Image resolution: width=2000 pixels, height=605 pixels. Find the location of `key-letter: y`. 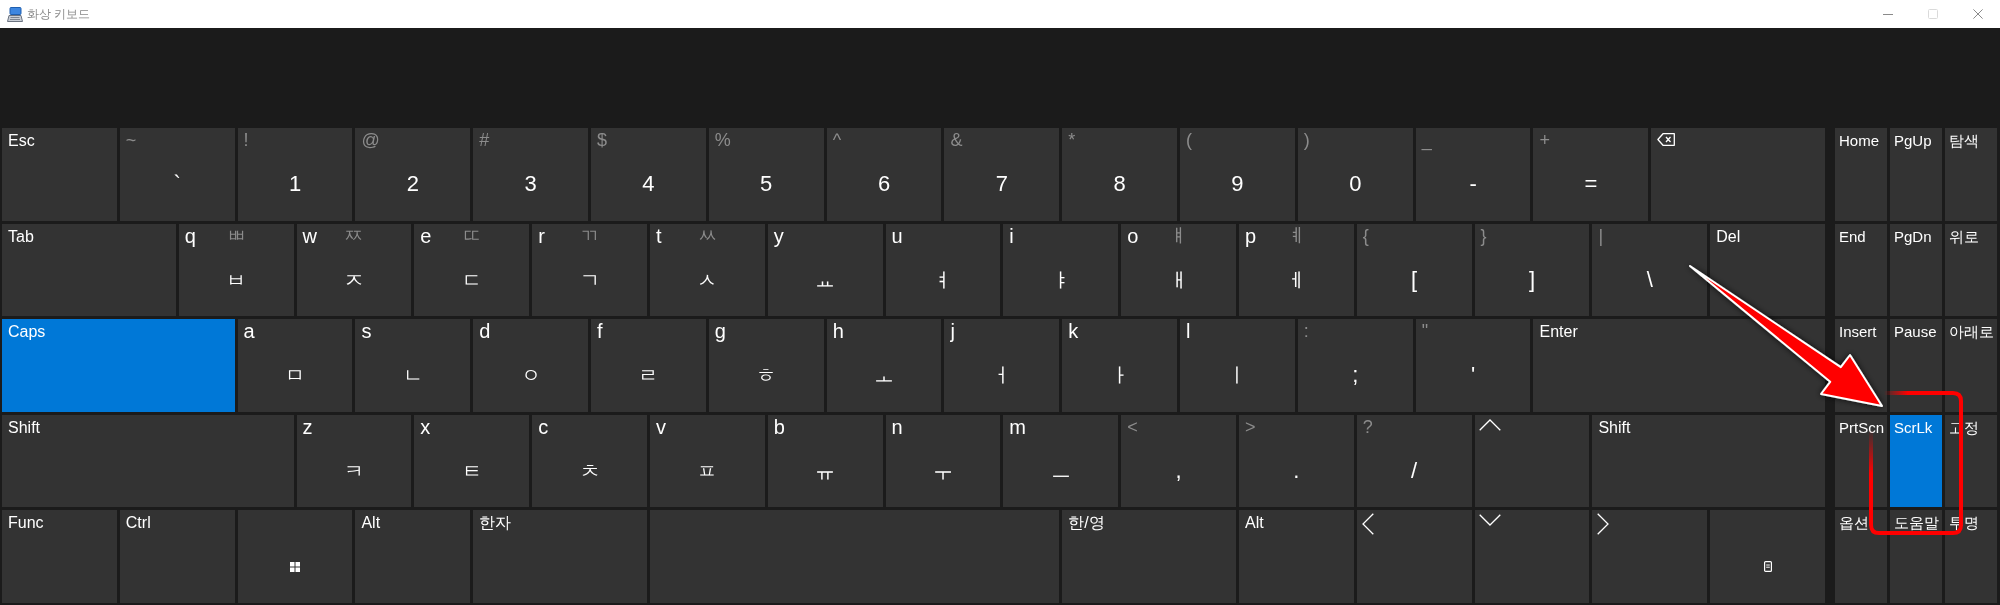

key-letter: y is located at coordinates (778, 235).